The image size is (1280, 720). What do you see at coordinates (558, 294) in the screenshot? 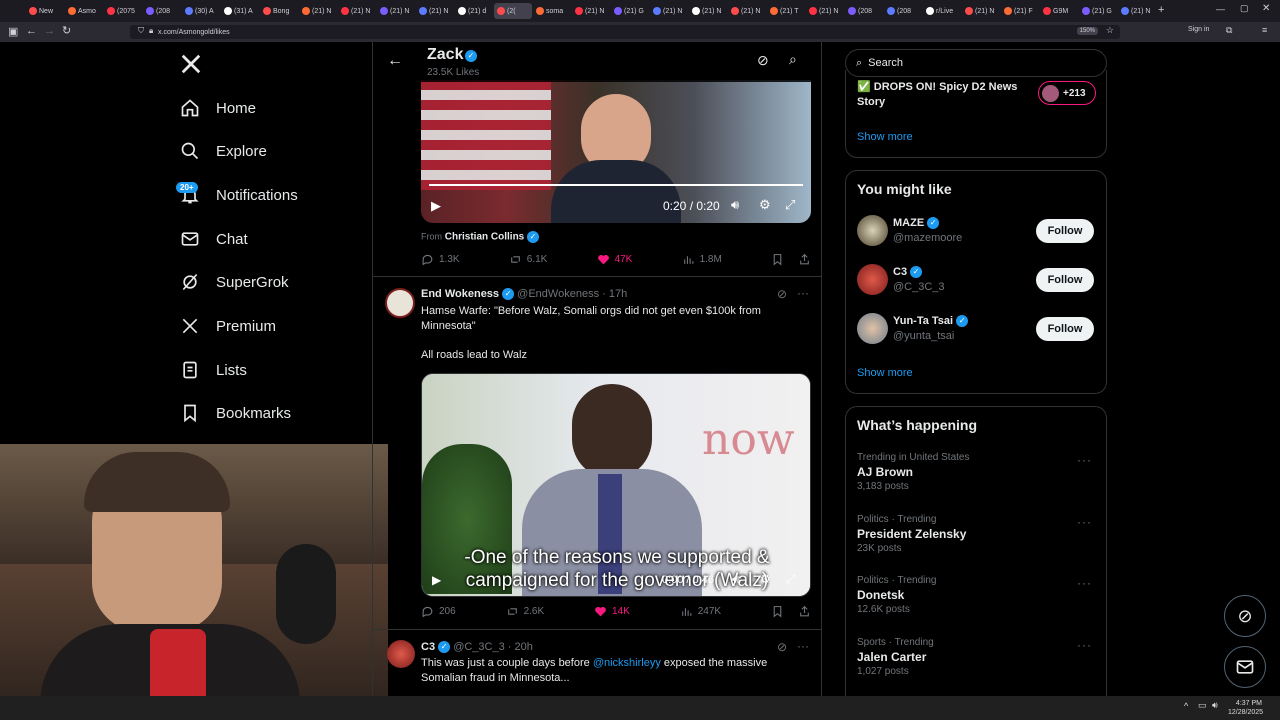
I see `author-handle: @EndWokeness` at bounding box center [558, 294].